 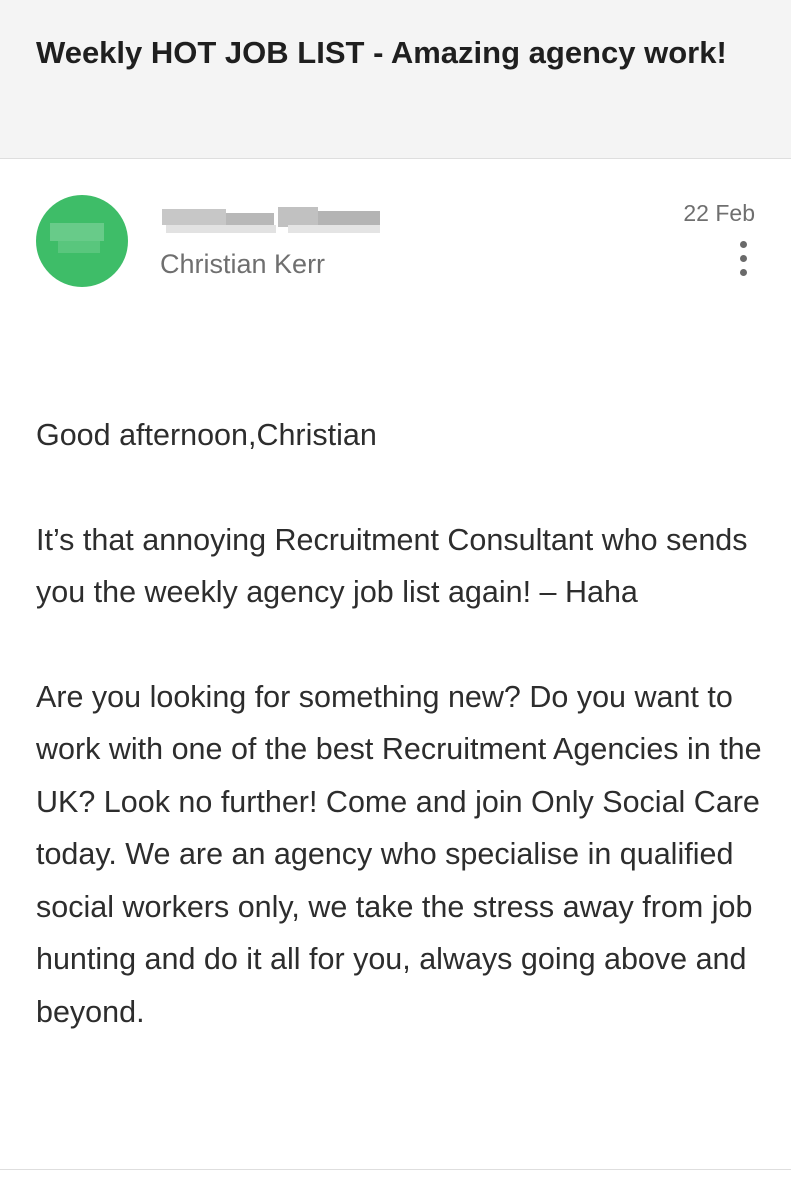 What do you see at coordinates (206, 435) in the screenshot?
I see `email-greeting: Good afternoon,Christian` at bounding box center [206, 435].